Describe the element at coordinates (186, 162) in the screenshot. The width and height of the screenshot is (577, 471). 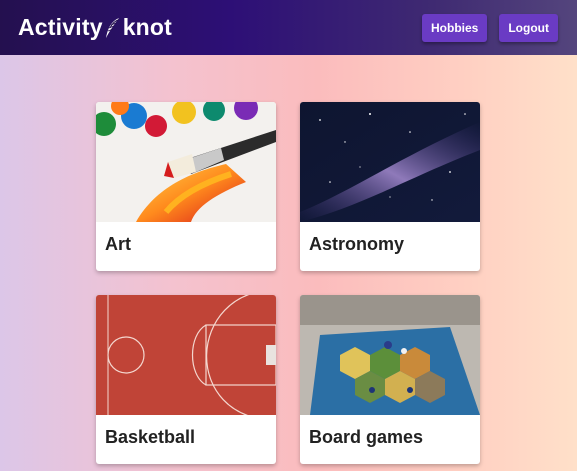
I see `paintbrush-photo` at that location.